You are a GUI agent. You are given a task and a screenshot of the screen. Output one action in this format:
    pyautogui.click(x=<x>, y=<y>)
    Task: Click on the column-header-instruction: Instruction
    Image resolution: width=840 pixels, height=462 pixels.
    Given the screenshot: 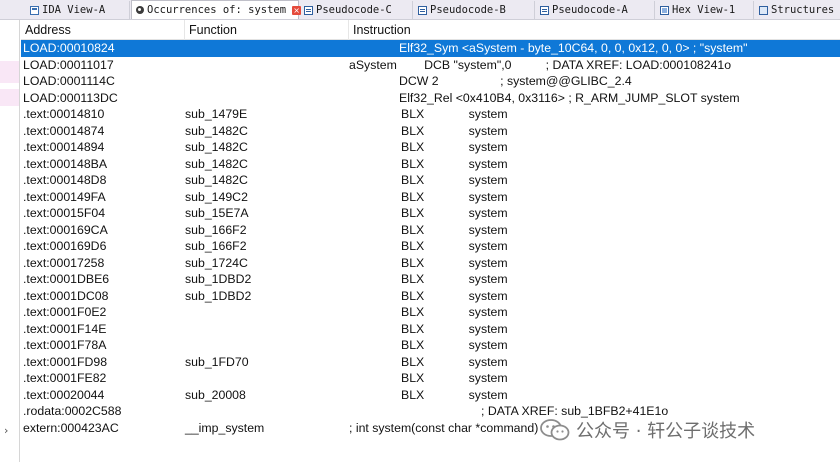 What is the action you would take?
    pyautogui.click(x=594, y=30)
    